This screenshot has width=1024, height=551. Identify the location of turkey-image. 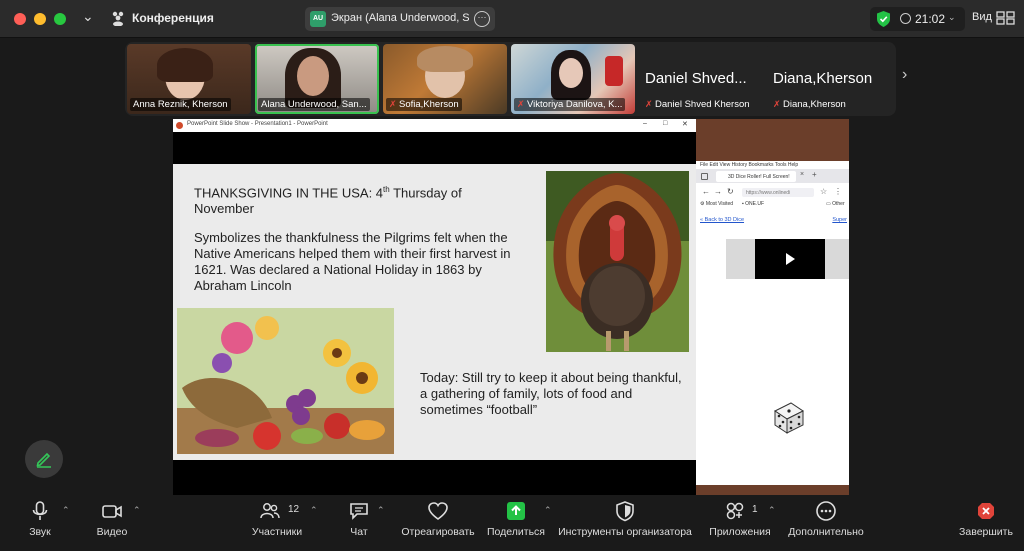
(617, 261).